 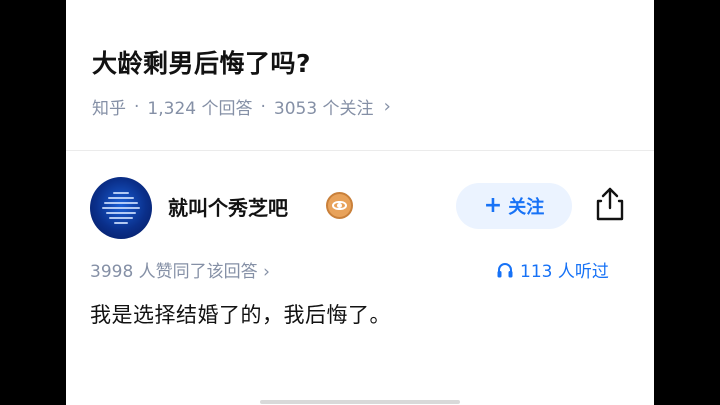 I want to click on source-label: 知乎, so click(x=109, y=109).